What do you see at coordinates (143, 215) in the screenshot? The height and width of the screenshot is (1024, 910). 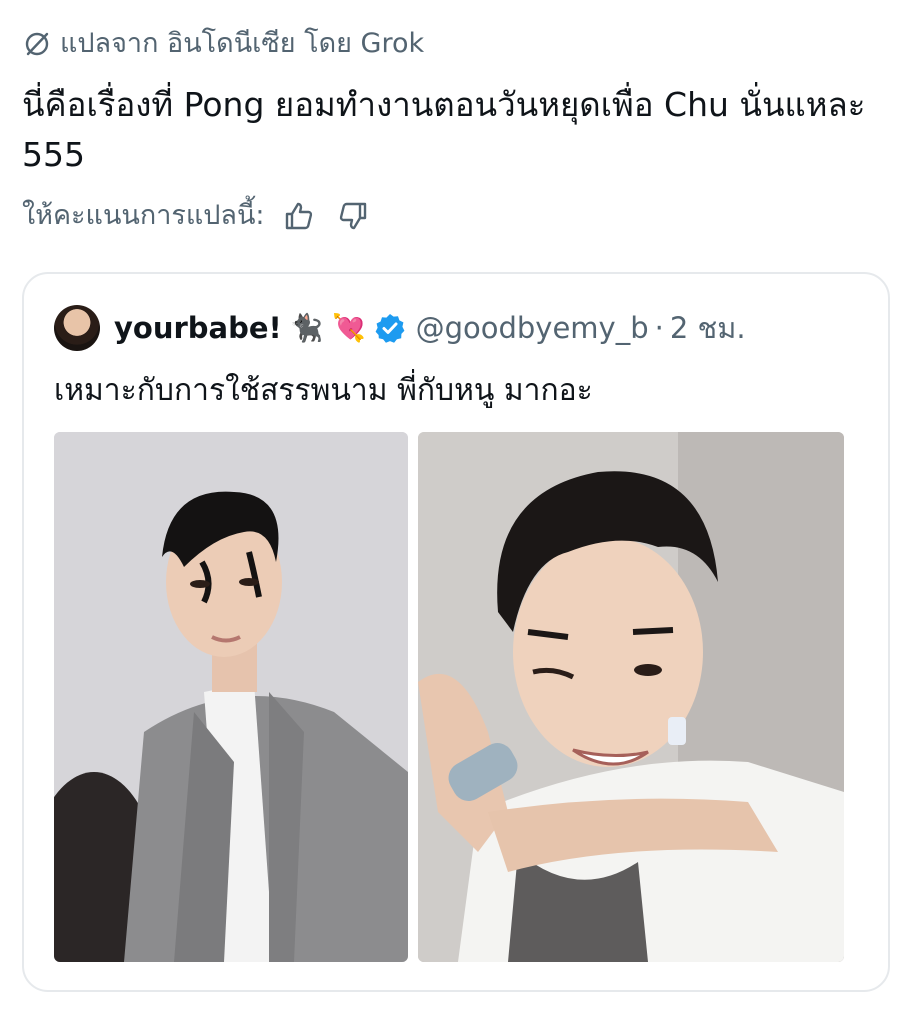 I see `rate-label: ให้คะแนนการแปลนี้:` at bounding box center [143, 215].